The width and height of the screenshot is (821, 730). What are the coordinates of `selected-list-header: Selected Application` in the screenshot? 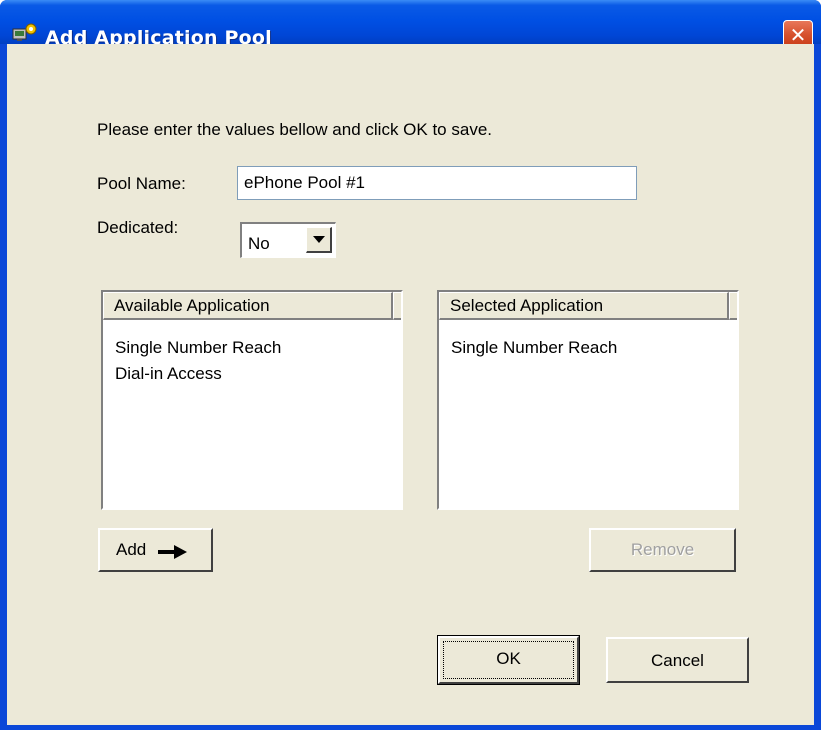 It's located at (584, 306).